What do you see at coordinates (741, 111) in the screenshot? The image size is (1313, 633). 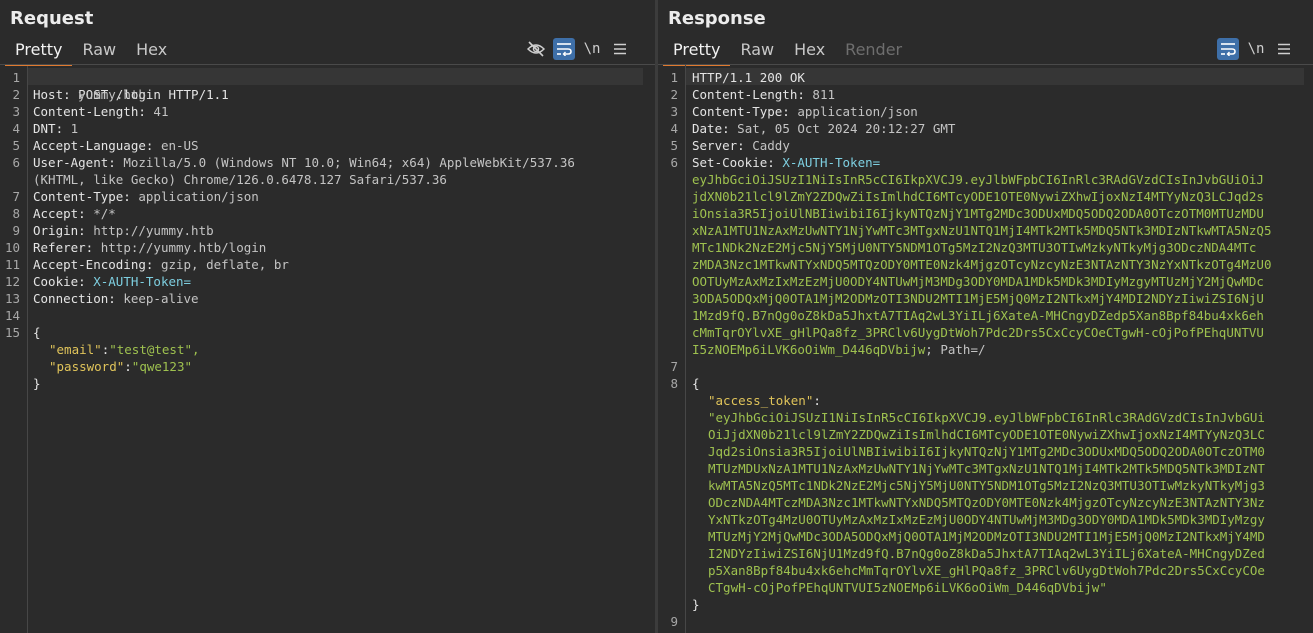 I see `header-name: Content-Type:` at bounding box center [741, 111].